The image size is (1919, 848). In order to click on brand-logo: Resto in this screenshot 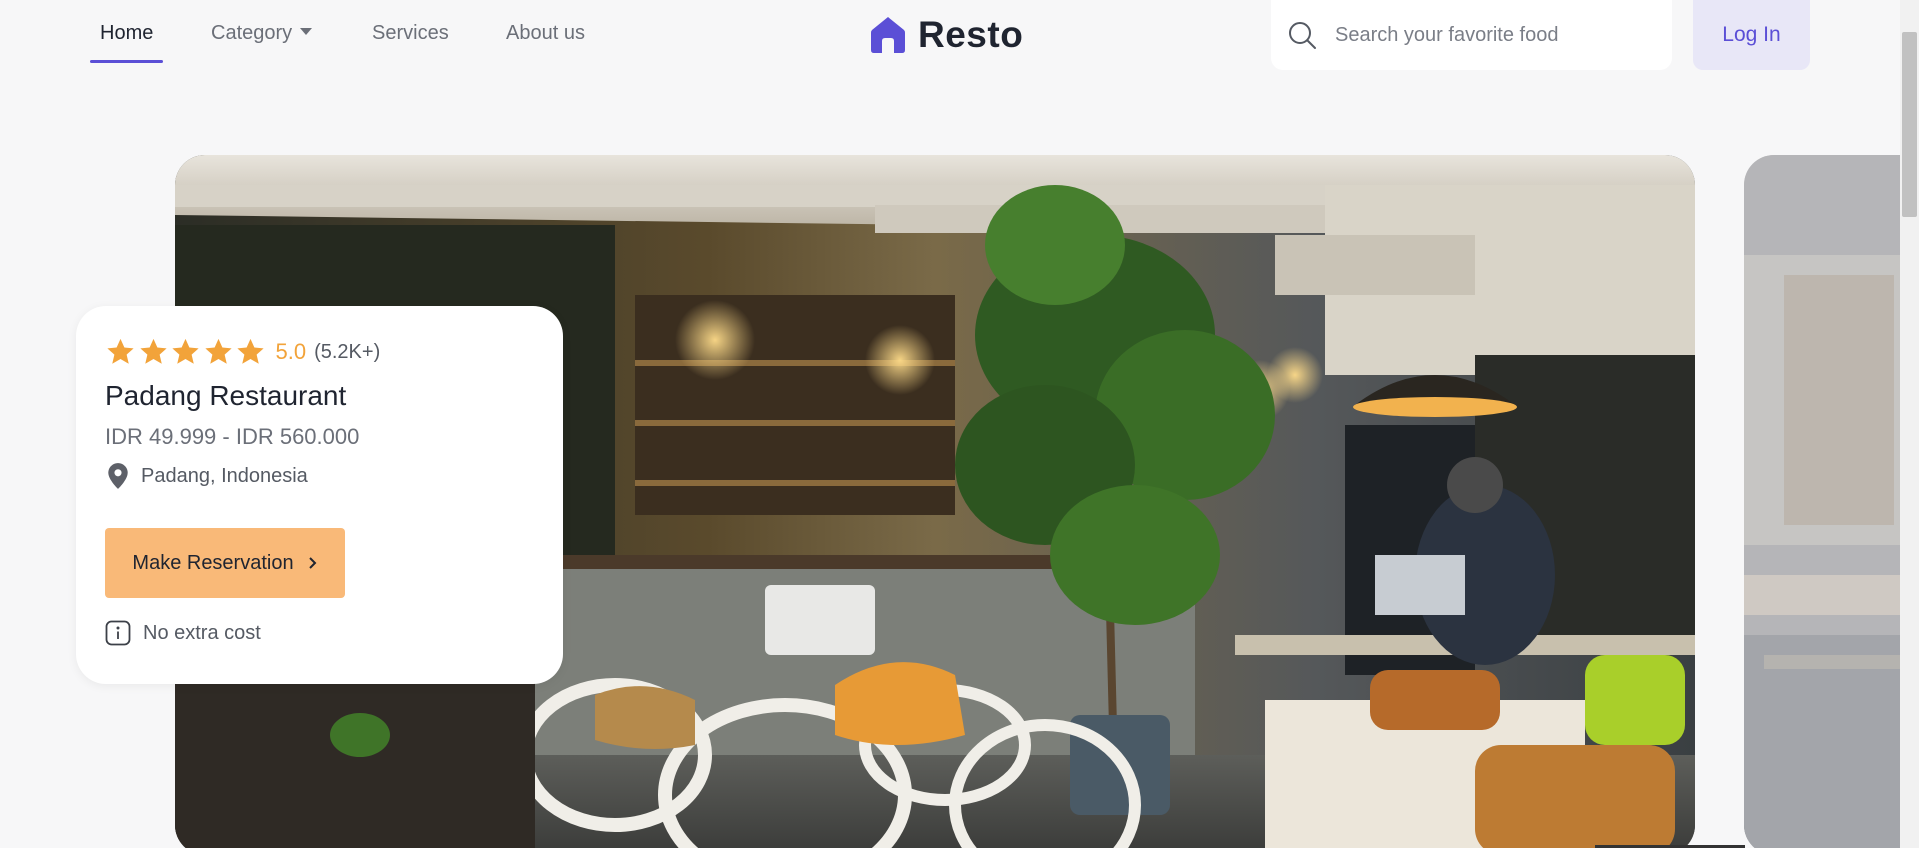, I will do `click(946, 35)`.